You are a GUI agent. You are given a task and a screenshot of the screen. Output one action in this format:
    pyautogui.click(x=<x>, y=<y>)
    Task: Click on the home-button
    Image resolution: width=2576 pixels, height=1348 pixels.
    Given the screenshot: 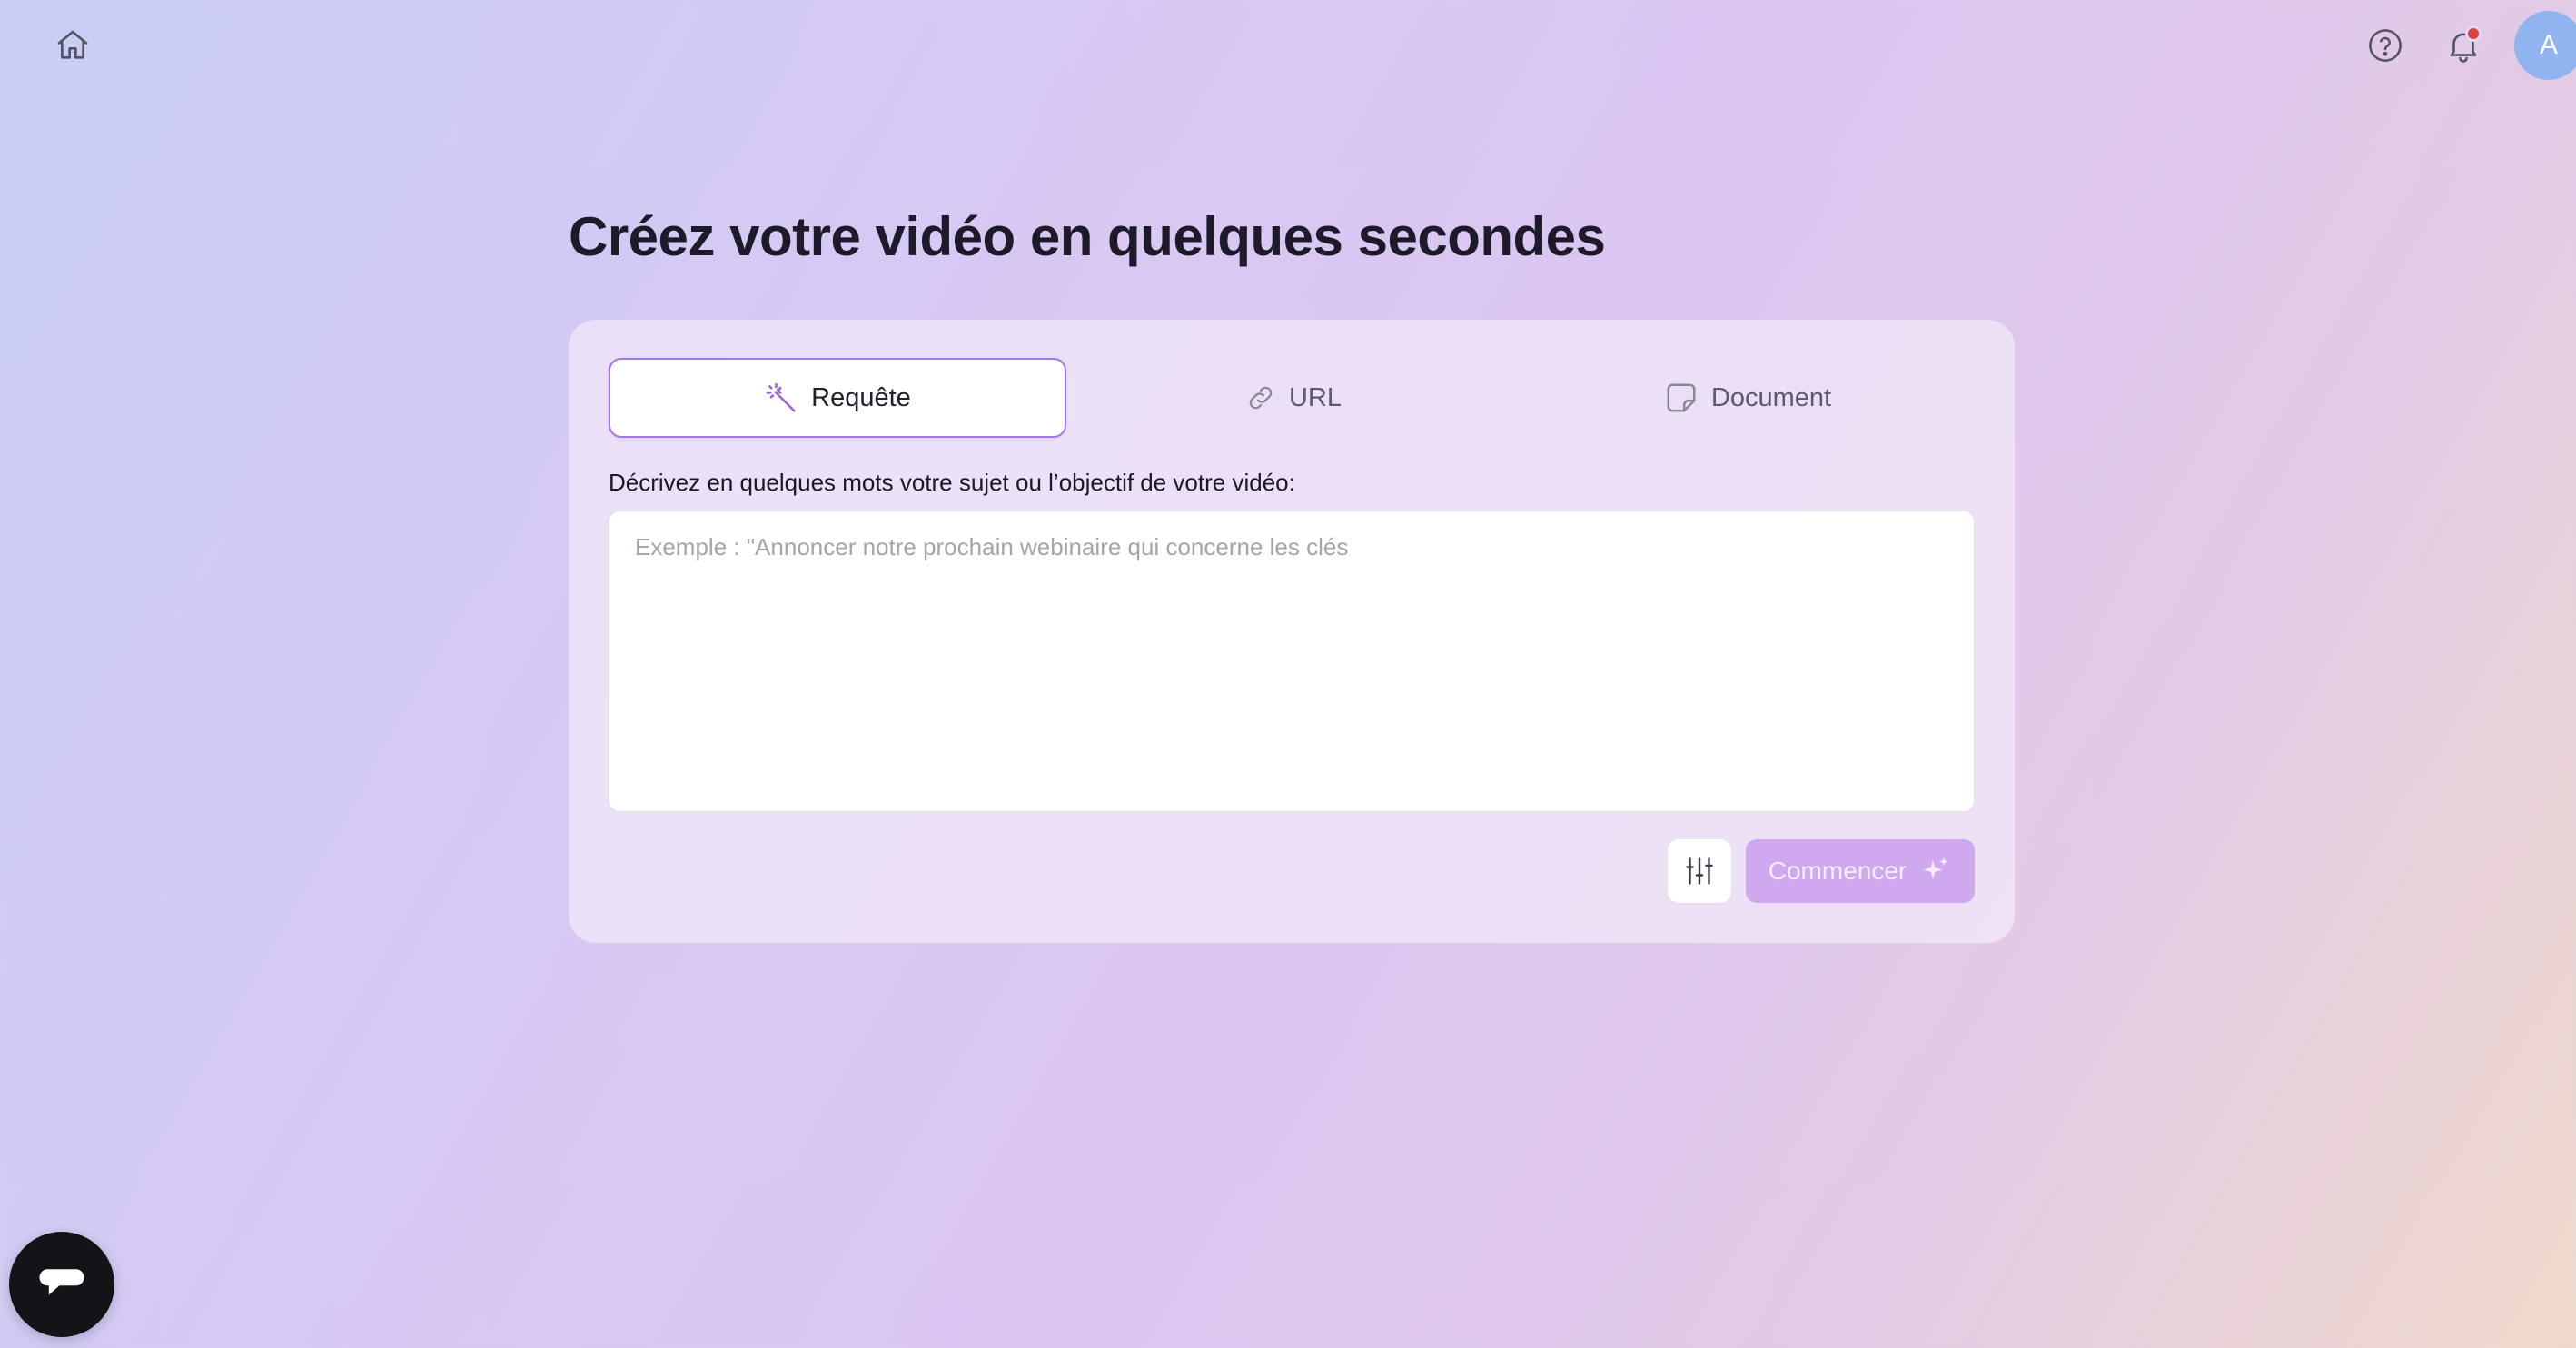 What is the action you would take?
    pyautogui.click(x=72, y=45)
    